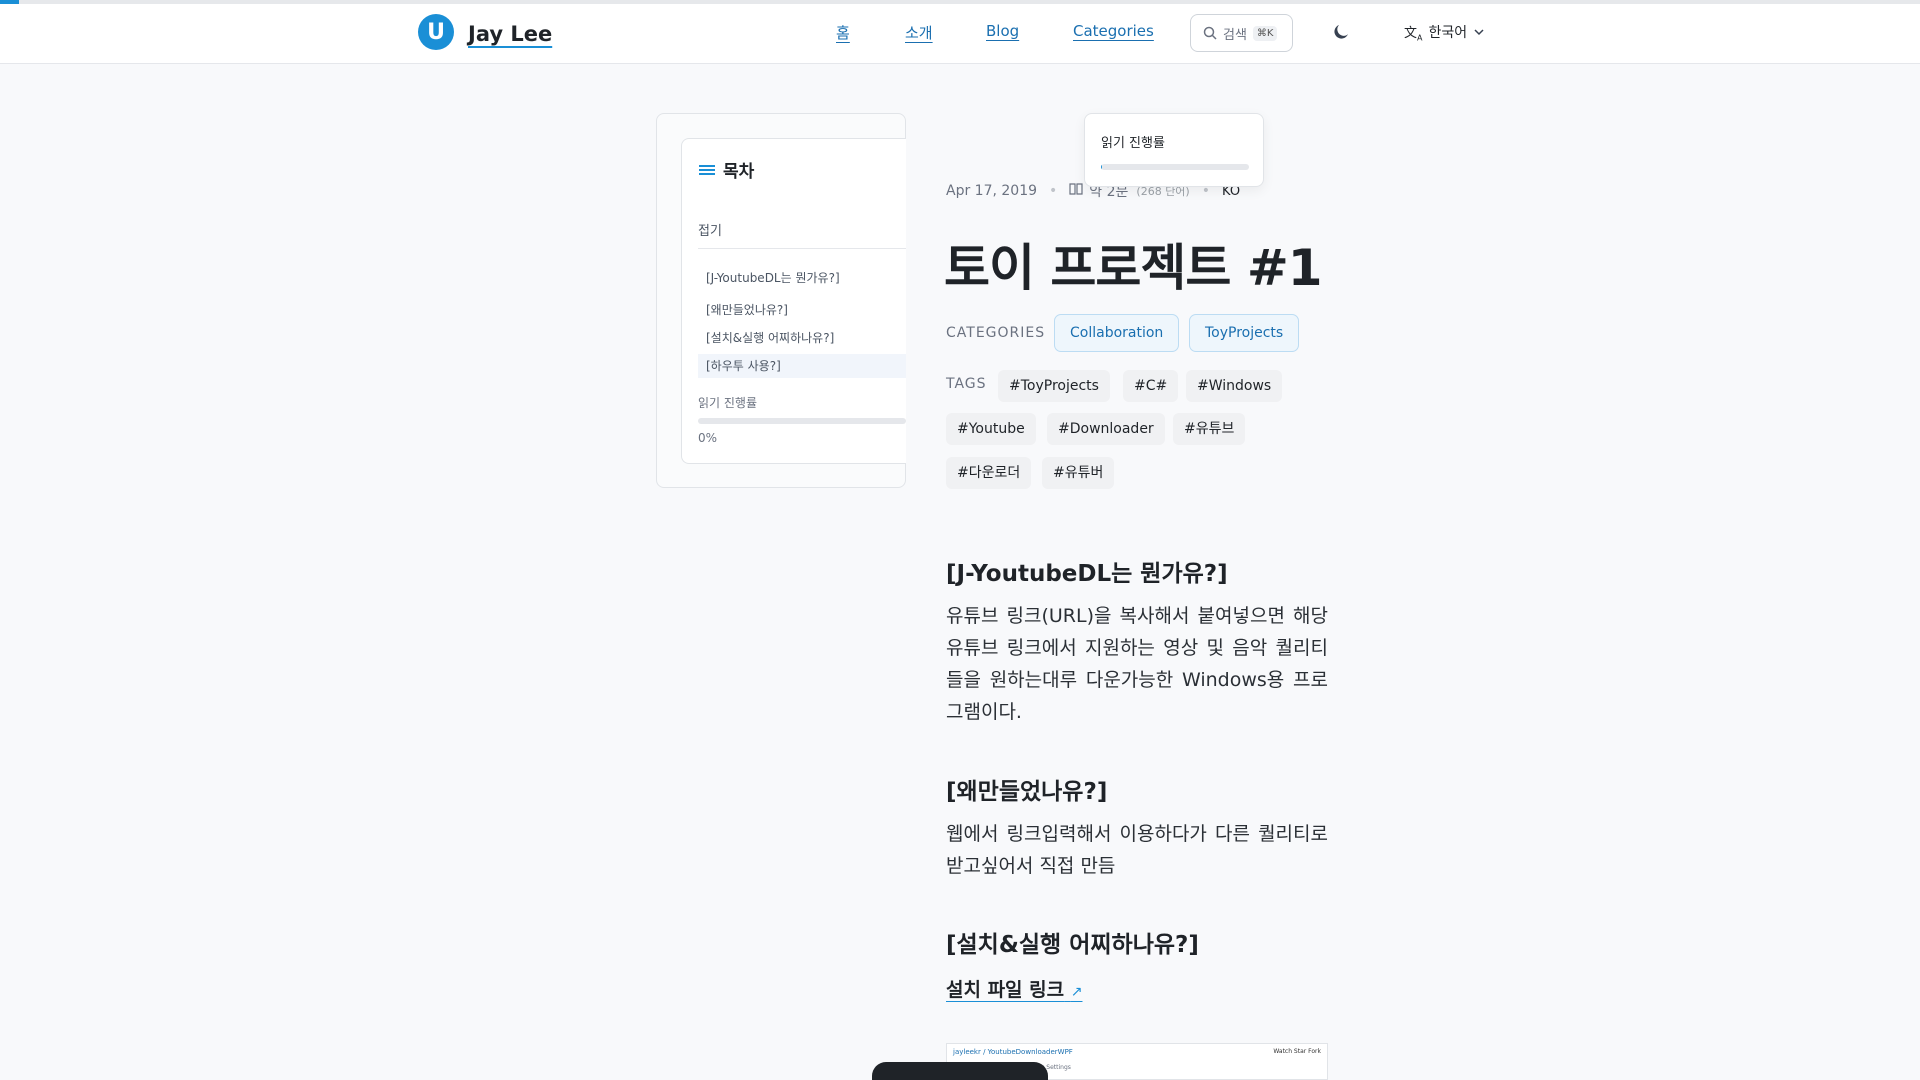 This screenshot has height=1080, width=1920. I want to click on tag-chip: #Youtube, so click(991, 429).